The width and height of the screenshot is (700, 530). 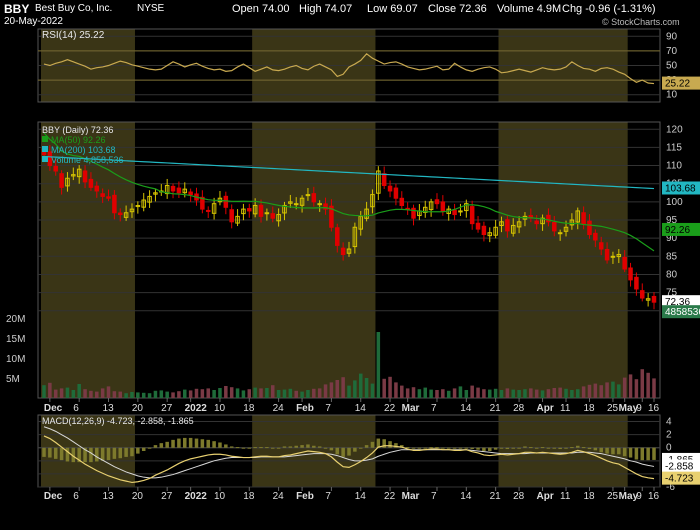 I want to click on rsi-title: RSI(14) 25.22, so click(x=73, y=35).